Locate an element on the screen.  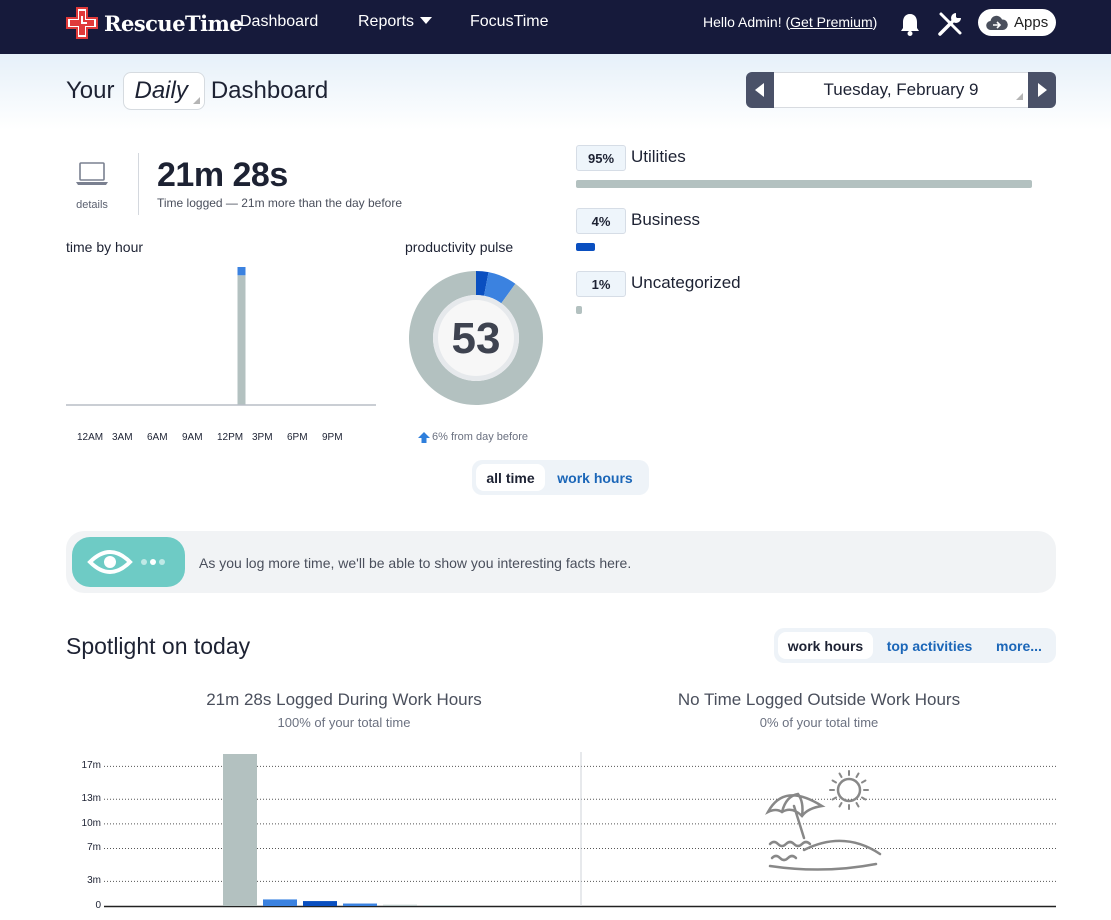
date-picker: Tuesday, February 9 is located at coordinates (901, 90).